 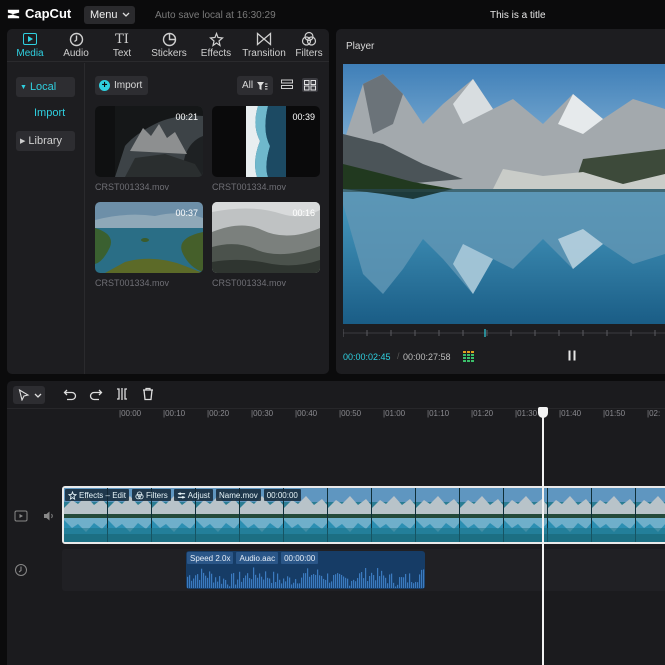 What do you see at coordinates (149, 141) in the screenshot?
I see `media-thumbnail: 00:21` at bounding box center [149, 141].